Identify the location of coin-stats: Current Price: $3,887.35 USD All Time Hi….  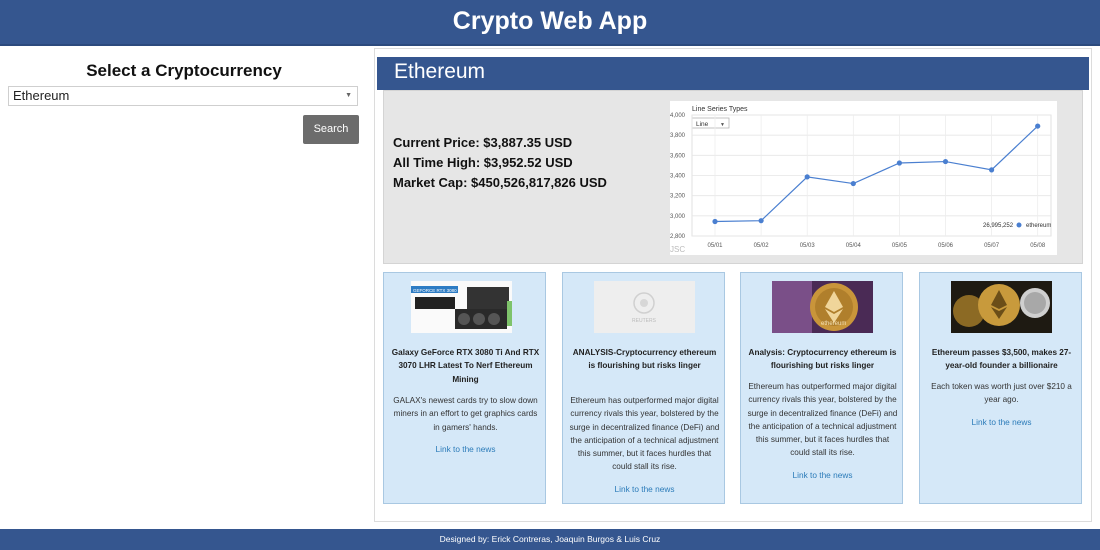
(500, 165).